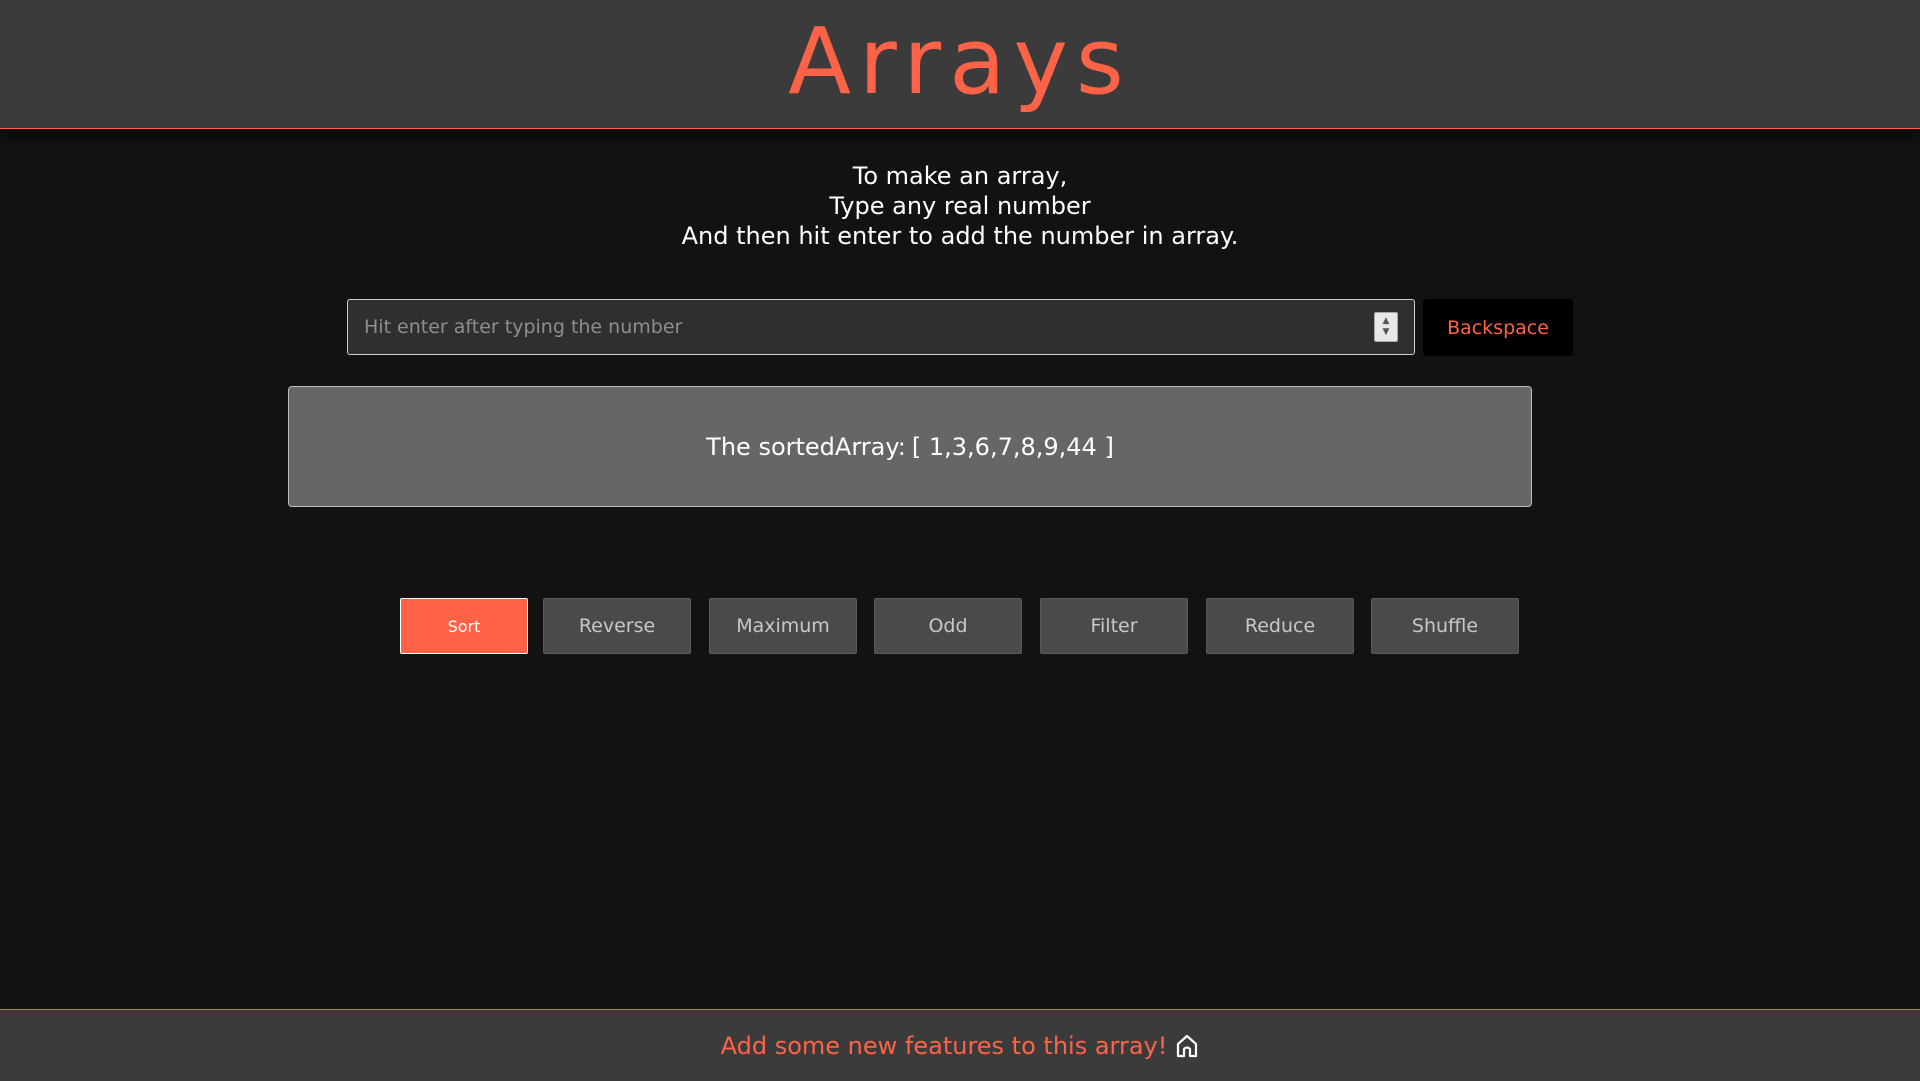 This screenshot has width=1920, height=1081. Describe the element at coordinates (1114, 626) in the screenshot. I see `filter-button: Filter` at that location.